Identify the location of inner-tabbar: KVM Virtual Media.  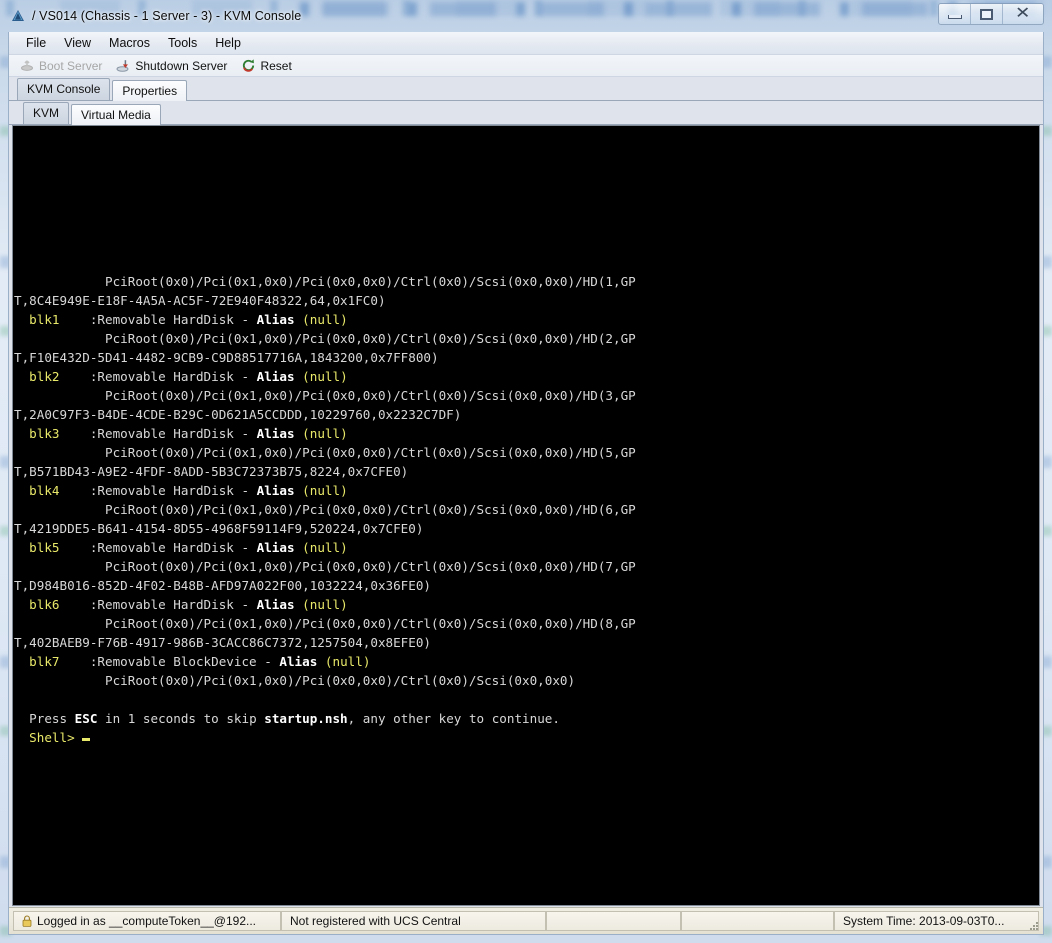
(526, 113).